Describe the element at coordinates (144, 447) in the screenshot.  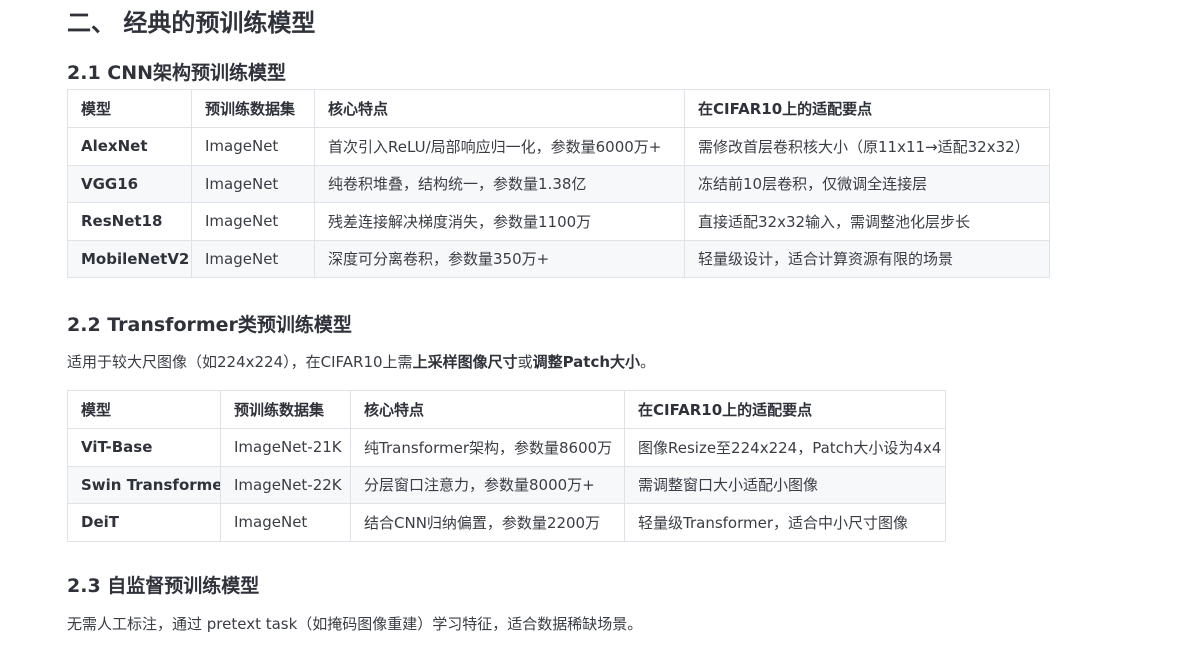
I see `model-name-cell: ViT-Base` at that location.